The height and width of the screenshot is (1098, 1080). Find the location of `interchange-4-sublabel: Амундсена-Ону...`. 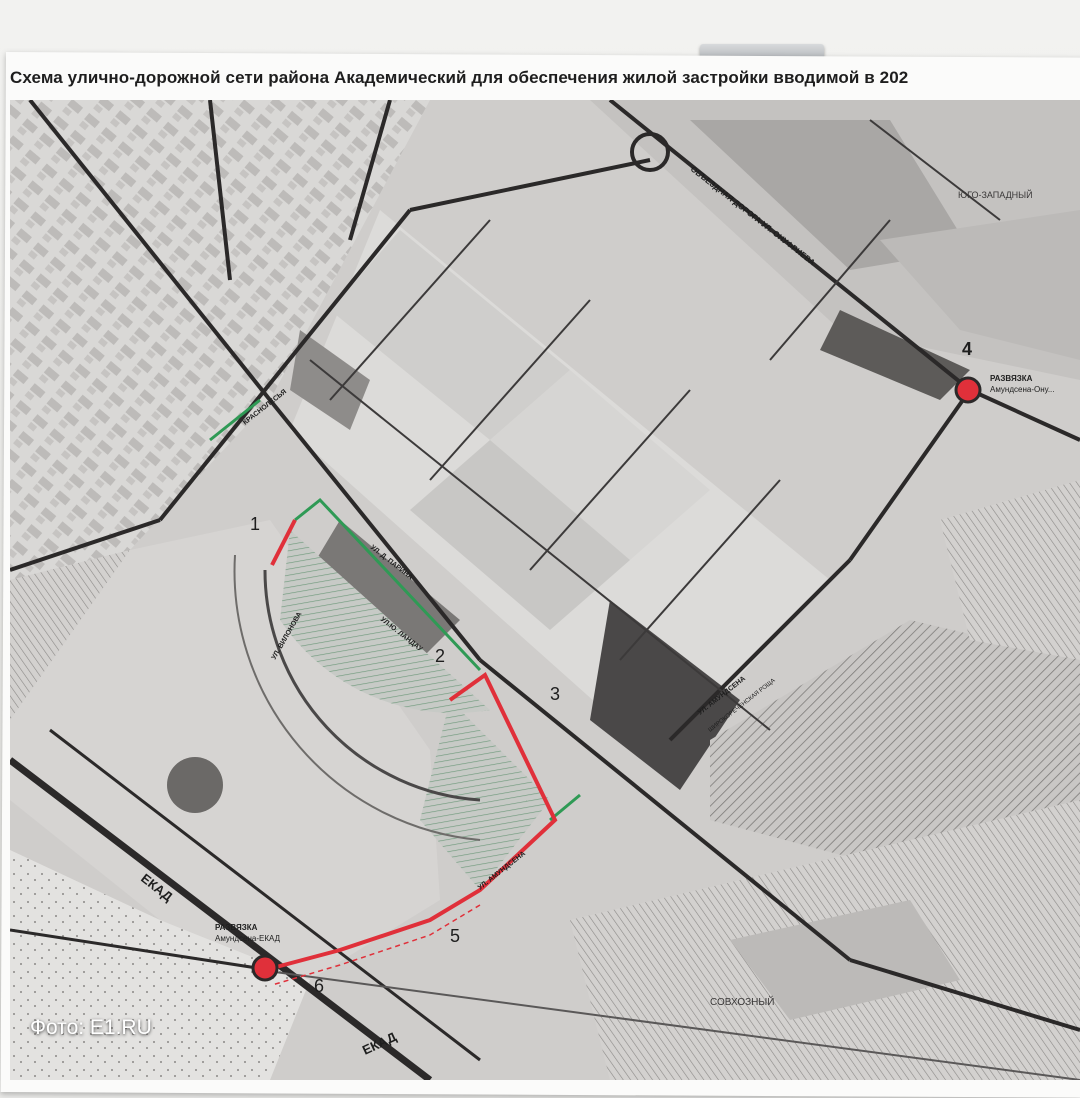

interchange-4-sublabel: Амундсена-Ону... is located at coordinates (1022, 389).